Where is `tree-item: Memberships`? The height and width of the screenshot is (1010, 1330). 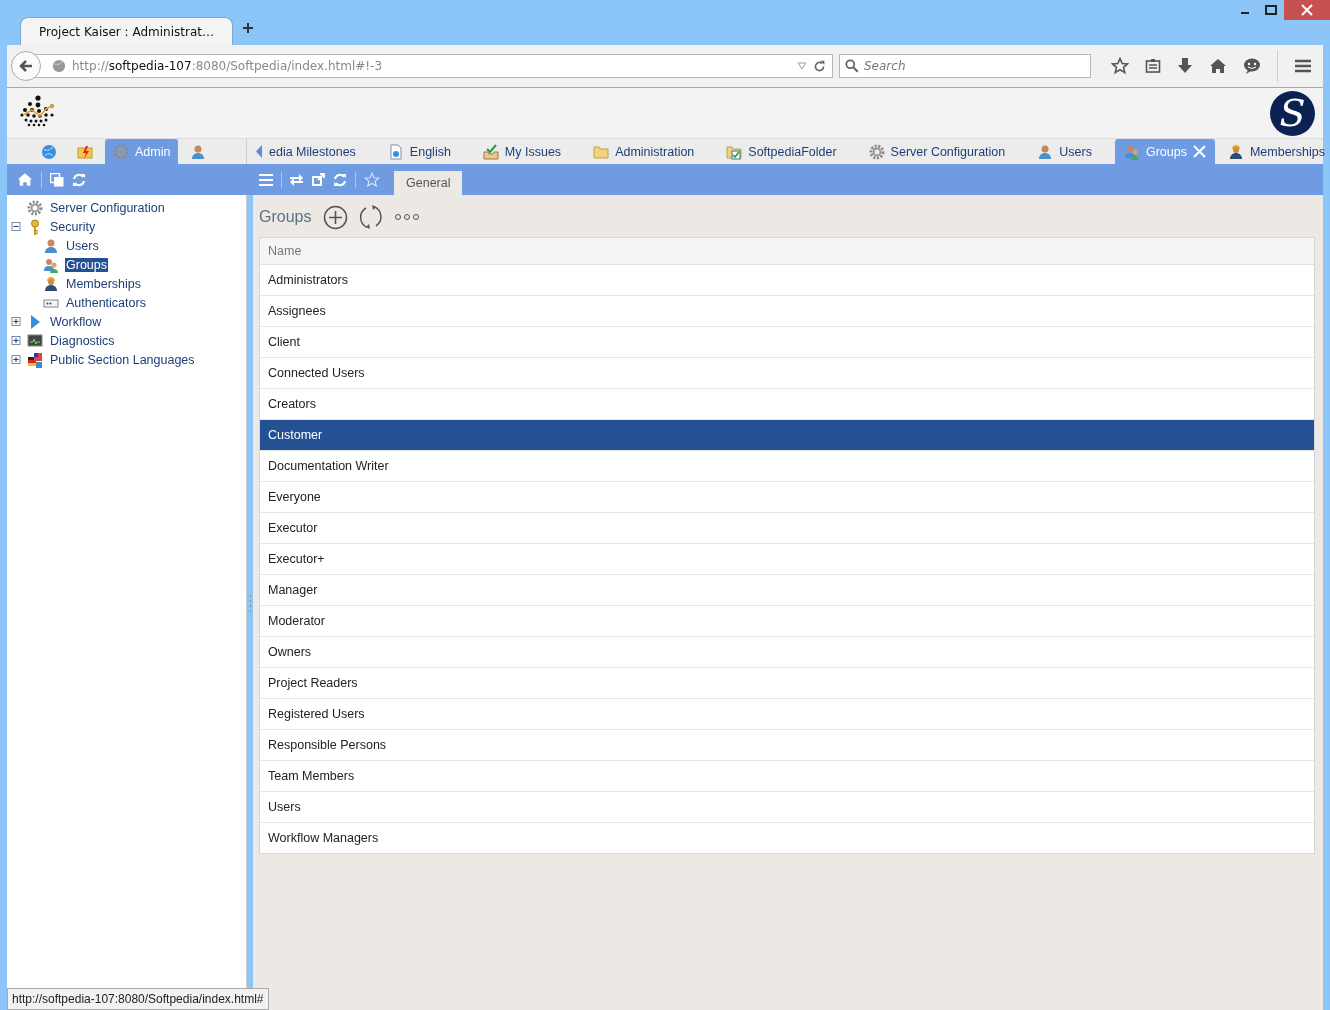
tree-item: Memberships is located at coordinates (104, 283).